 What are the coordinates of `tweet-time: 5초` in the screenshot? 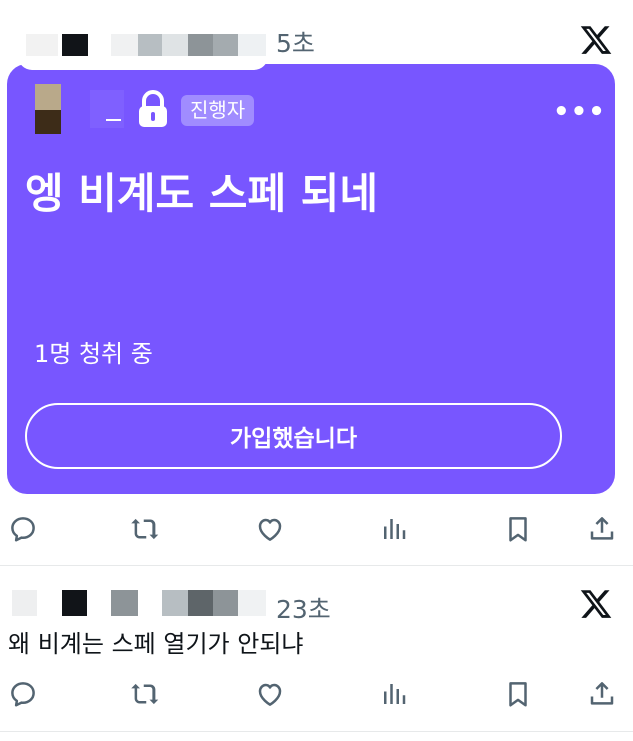 It's located at (295, 42).